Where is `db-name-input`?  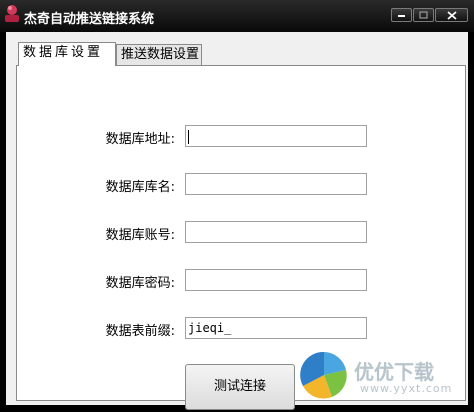 db-name-input is located at coordinates (276, 184).